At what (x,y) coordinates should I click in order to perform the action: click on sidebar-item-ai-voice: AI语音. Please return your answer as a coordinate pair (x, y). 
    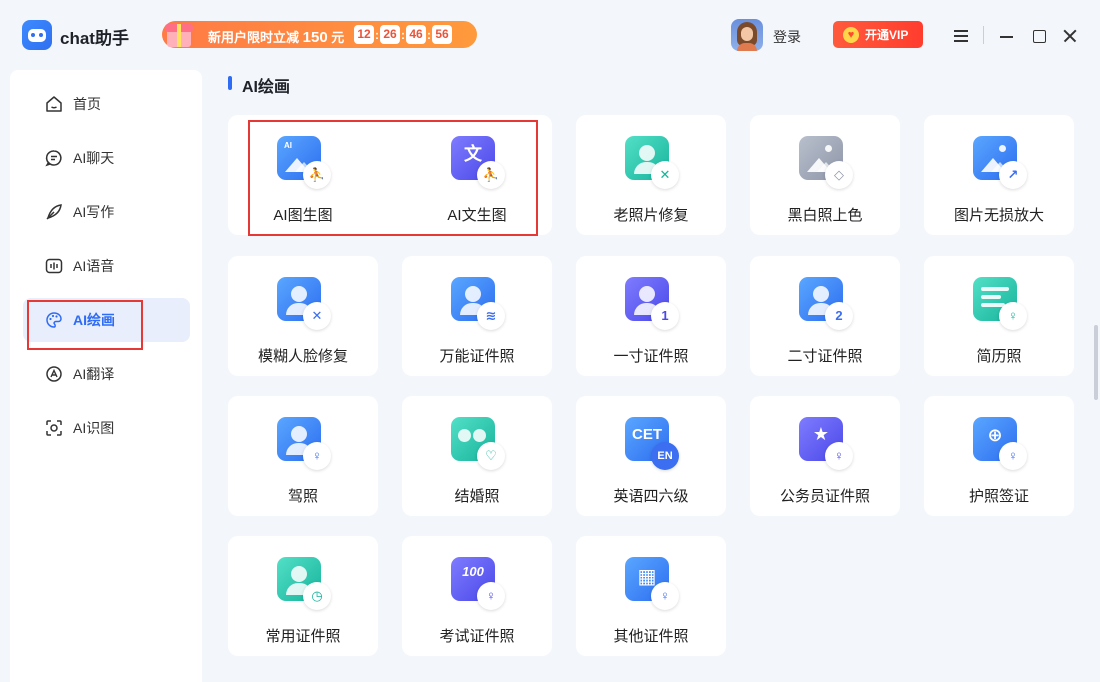
    Looking at the image, I should click on (106, 266).